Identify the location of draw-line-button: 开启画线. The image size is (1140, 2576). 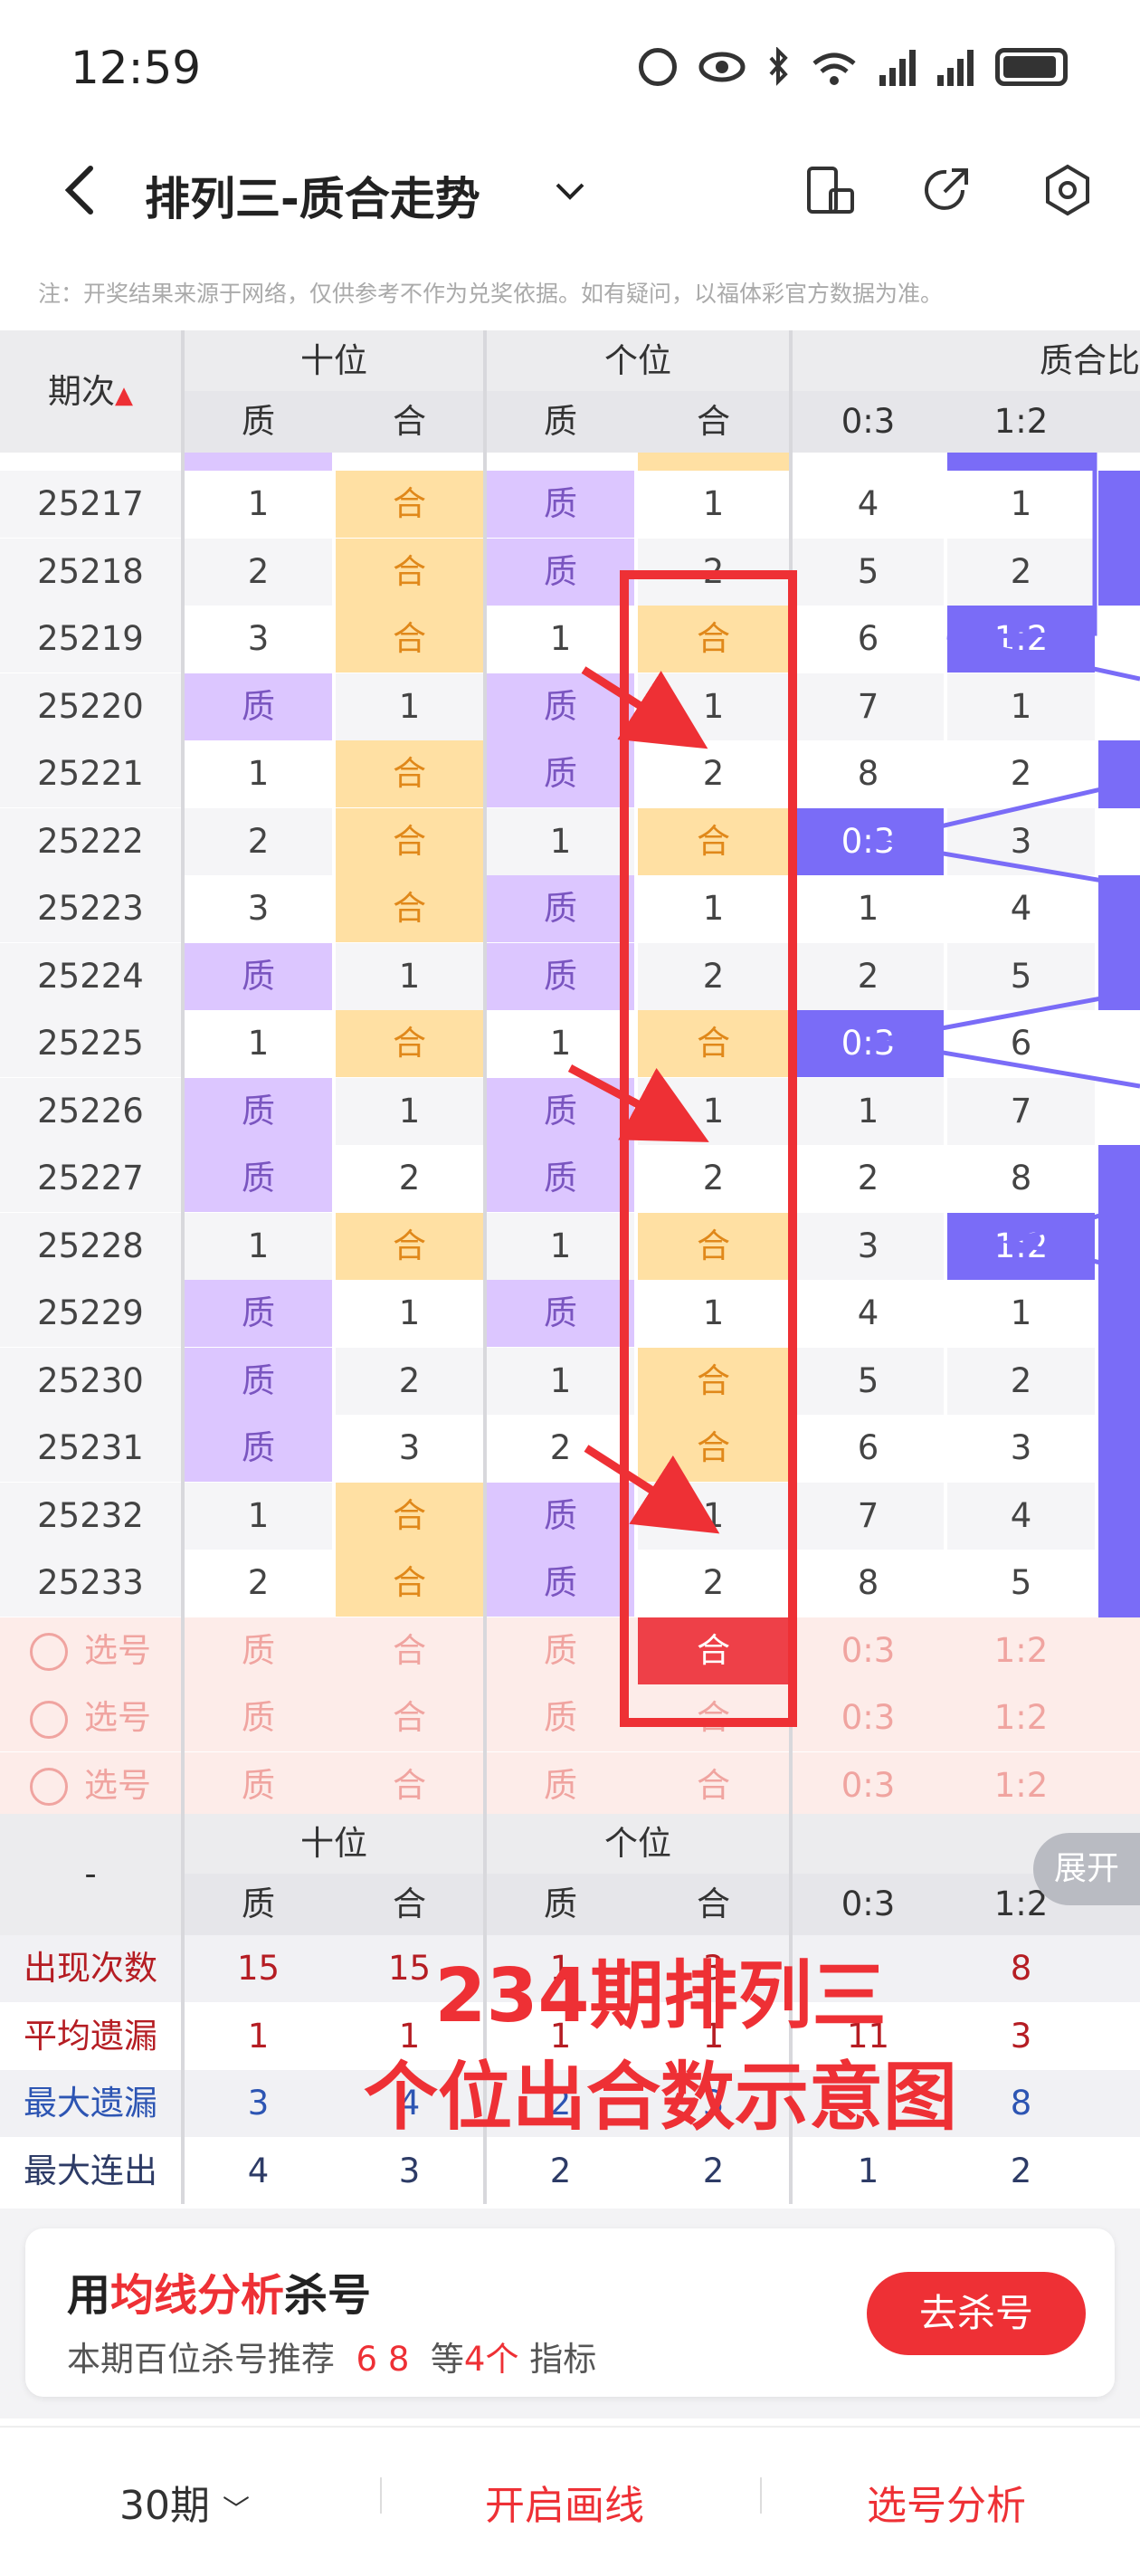
(564, 2502).